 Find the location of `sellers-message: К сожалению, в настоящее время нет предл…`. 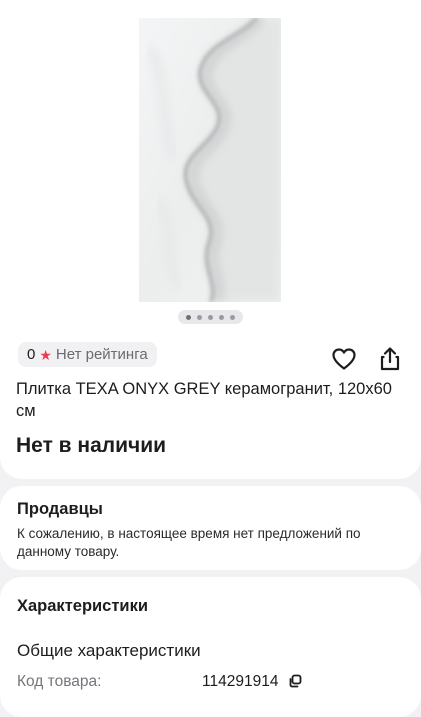

sellers-message: К сожалению, в настоящее время нет предл… is located at coordinates (189, 542).